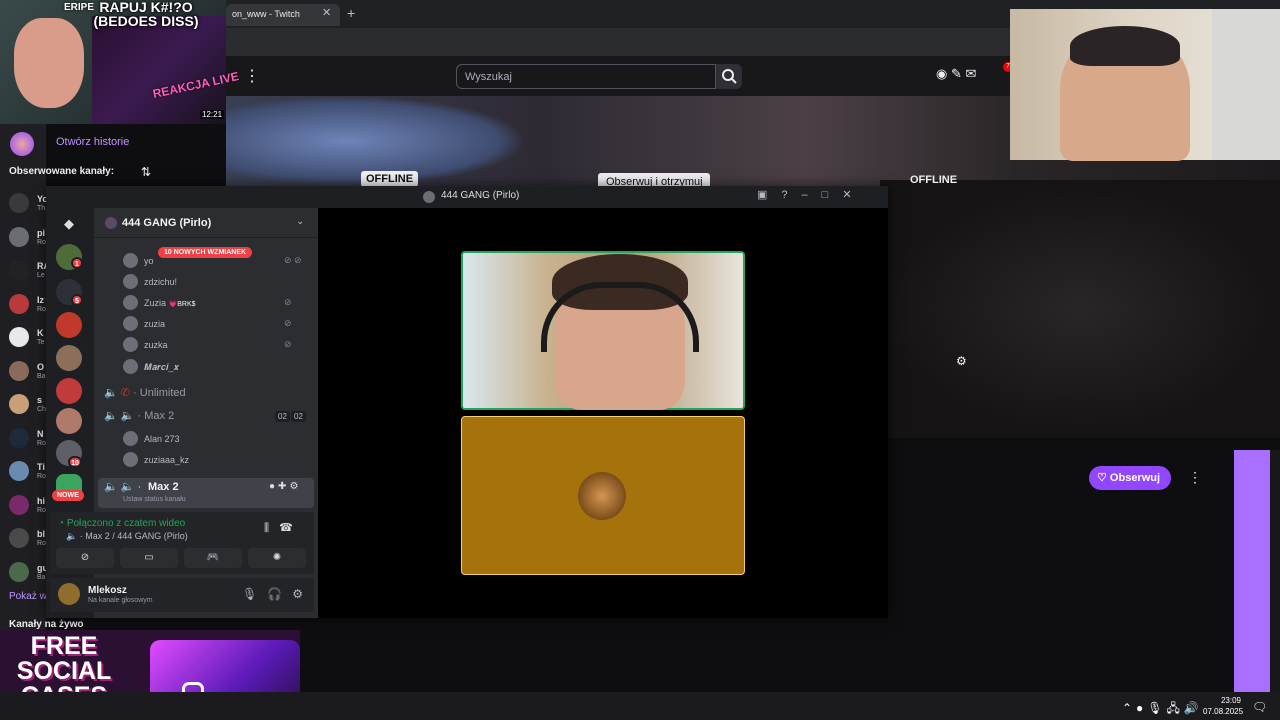 The width and height of the screenshot is (1280, 720). Describe the element at coordinates (162, 439) in the screenshot. I see `voice-user-name: Alan 273` at that location.